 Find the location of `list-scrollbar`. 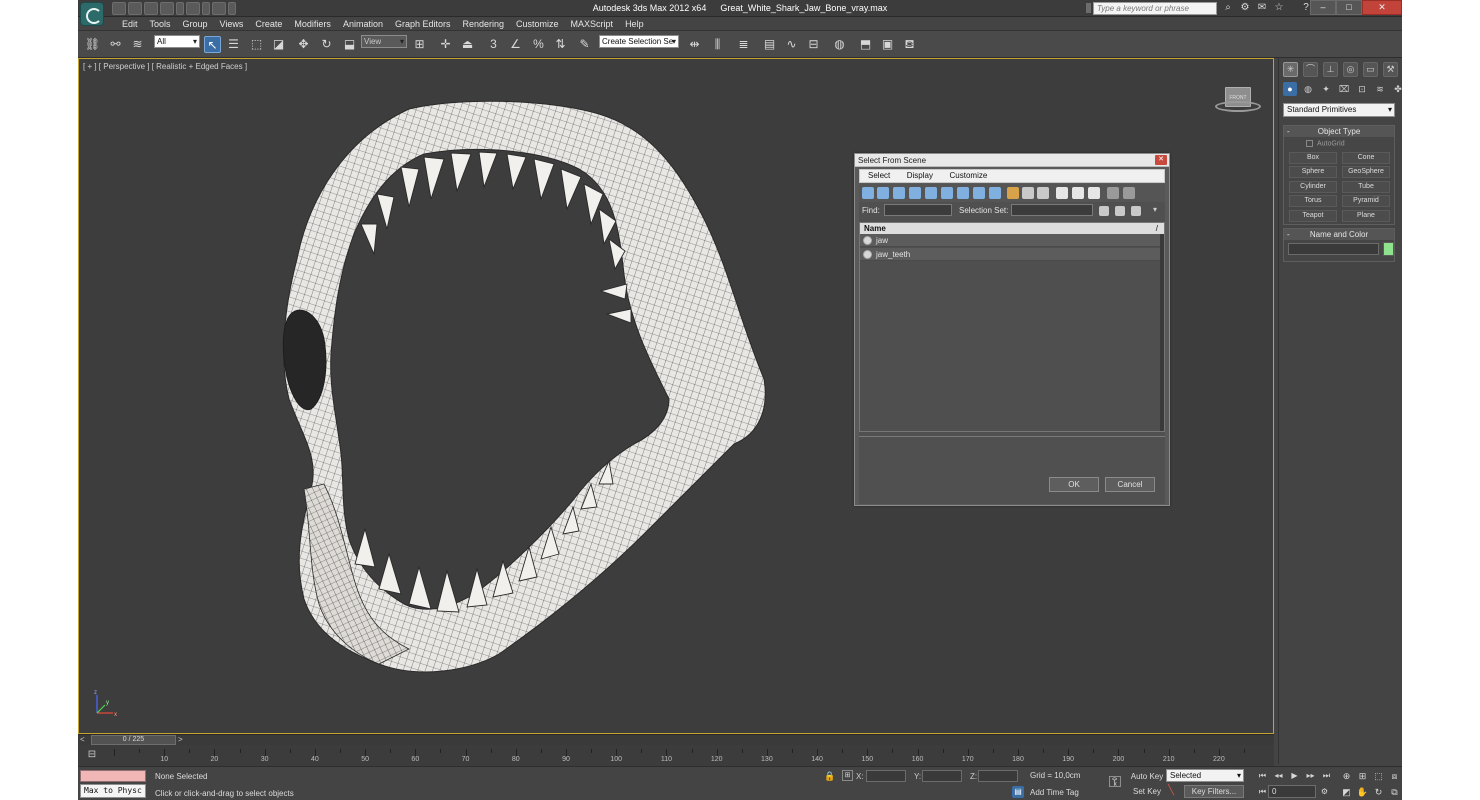

list-scrollbar is located at coordinates (1162, 332).